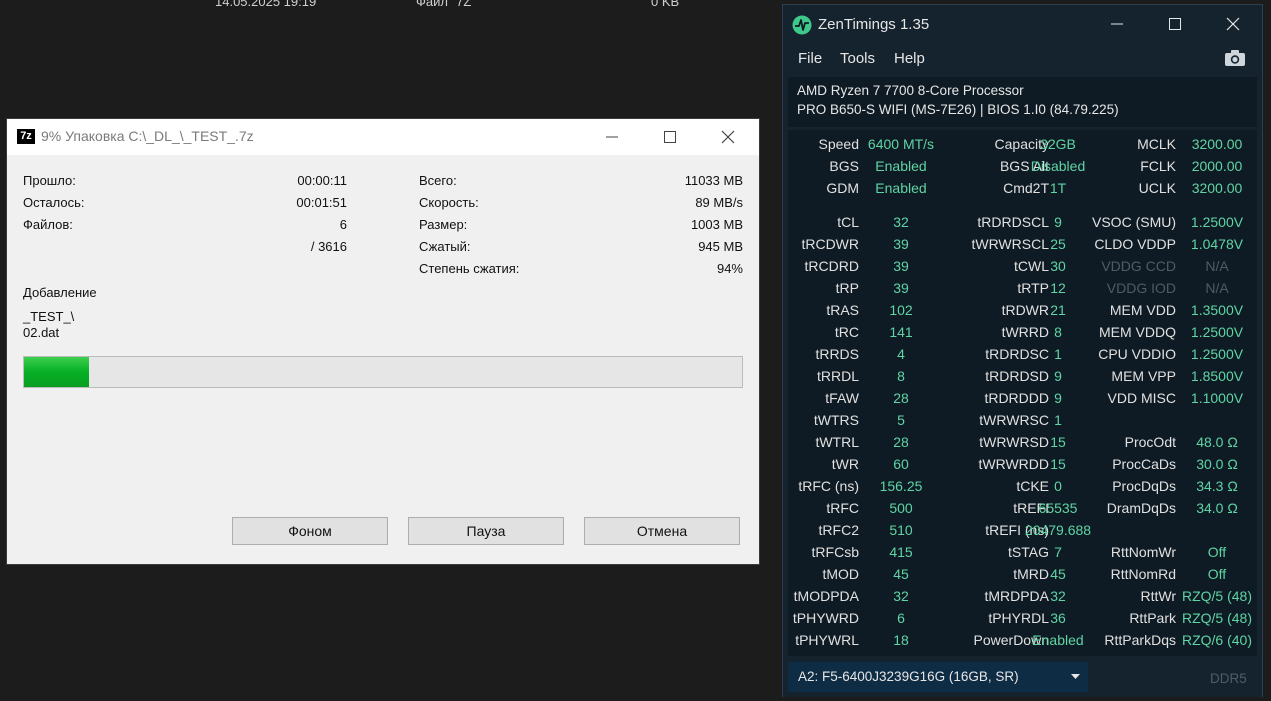  I want to click on stat-label: Степень сжатия:, so click(469, 268).